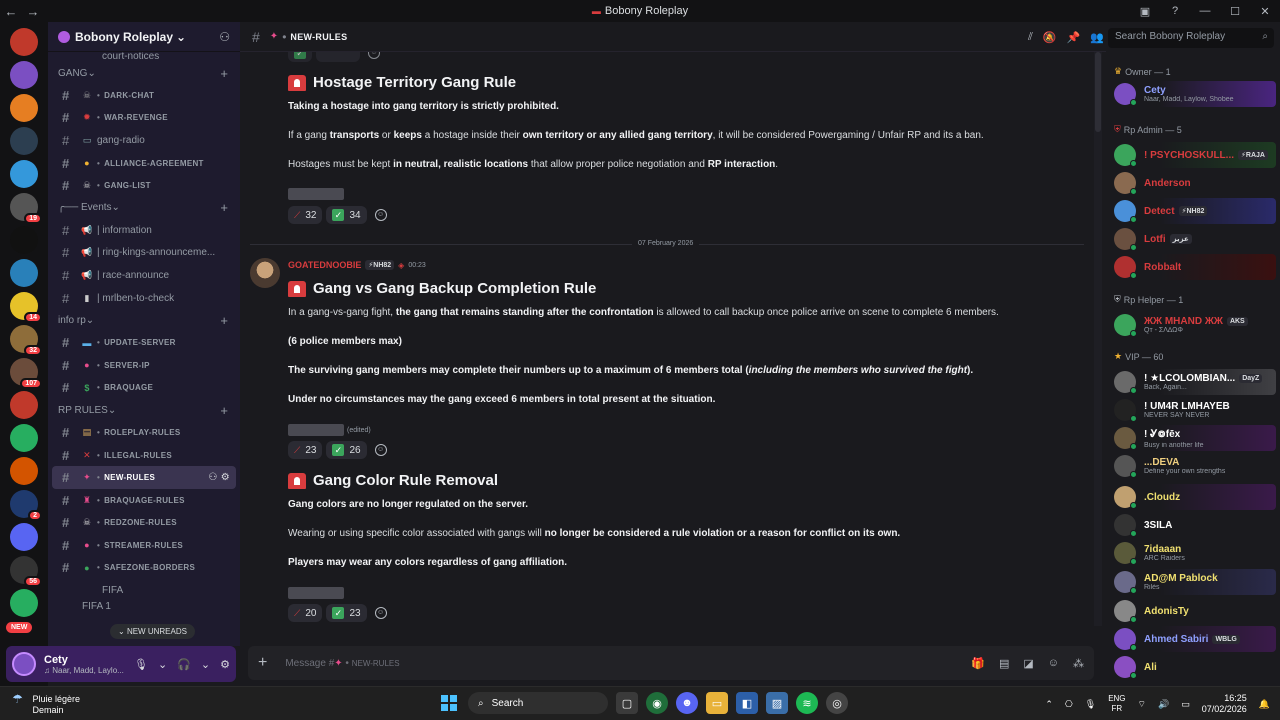 Image resolution: width=1280 pixels, height=720 pixels. Describe the element at coordinates (1193, 582) in the screenshot. I see `member-item: AD@M Pablock Rilès` at that location.